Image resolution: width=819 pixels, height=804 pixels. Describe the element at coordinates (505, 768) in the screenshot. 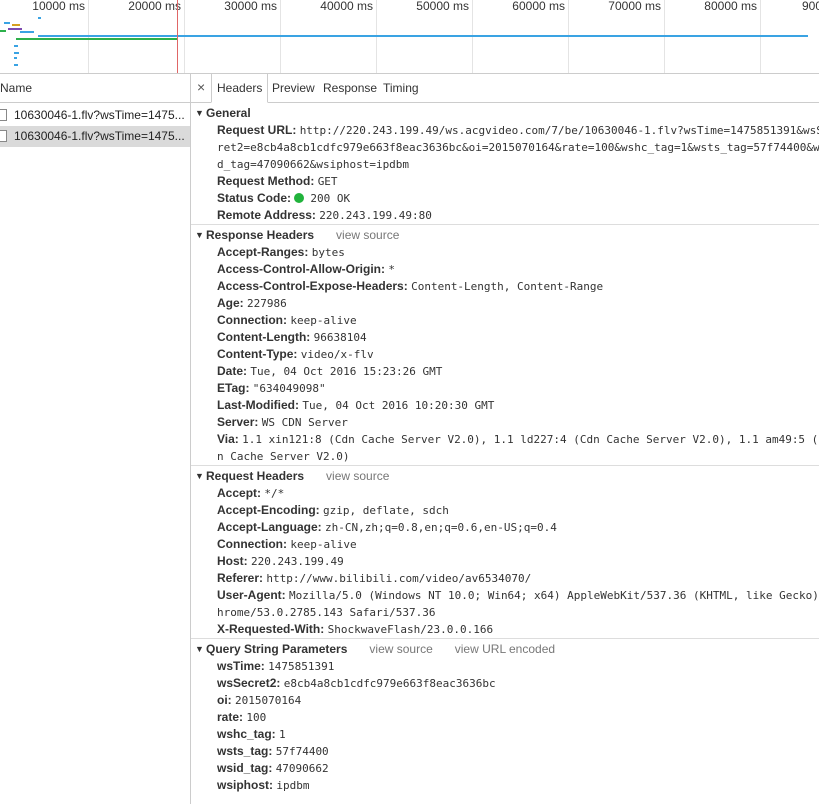

I see `header-row: wsid_tag: 47090662` at that location.